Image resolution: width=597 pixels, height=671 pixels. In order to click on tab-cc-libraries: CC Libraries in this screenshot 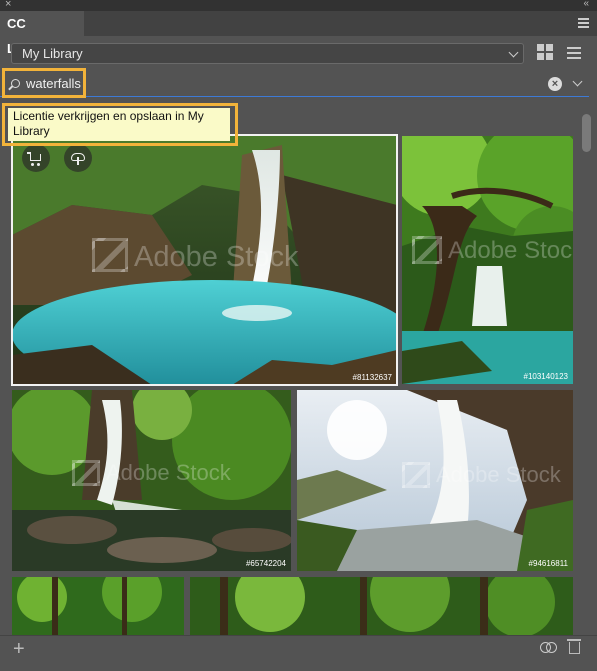, I will do `click(42, 33)`.